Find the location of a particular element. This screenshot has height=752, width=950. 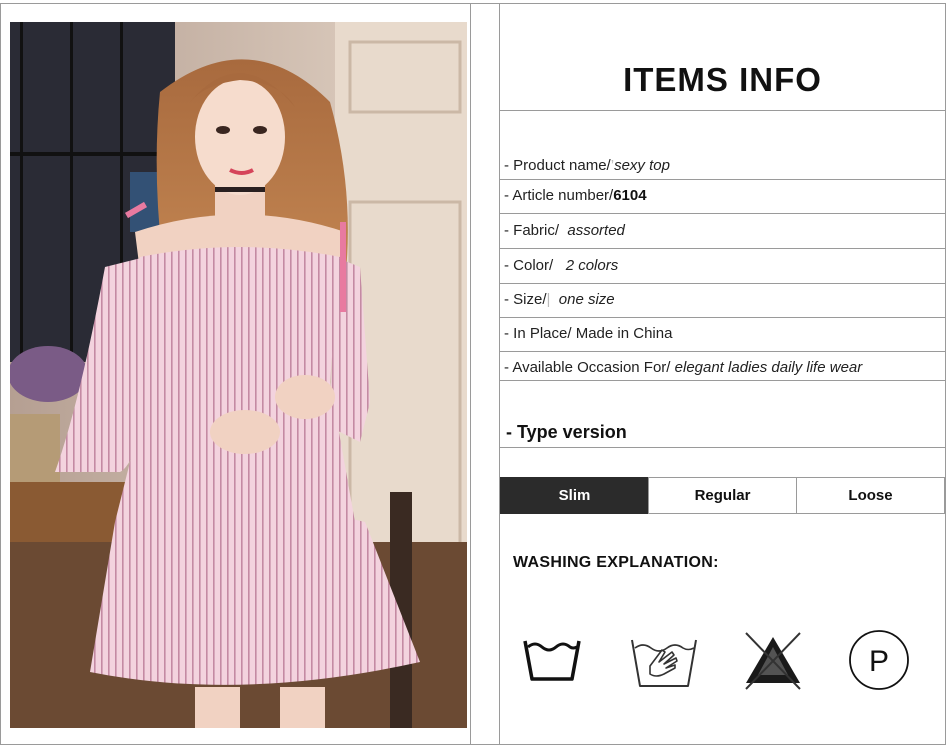

fabric-value: assorted is located at coordinates (596, 230).